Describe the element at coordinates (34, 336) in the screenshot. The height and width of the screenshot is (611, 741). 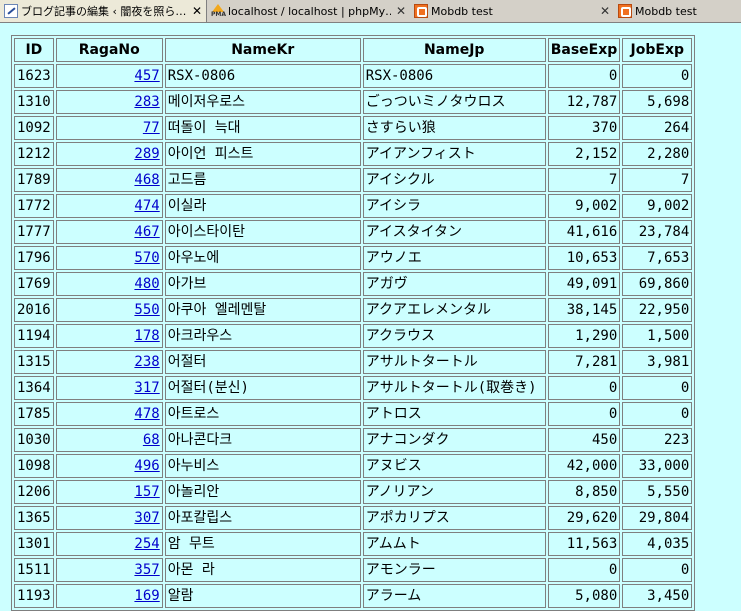
I see `cell-id: 1194` at that location.